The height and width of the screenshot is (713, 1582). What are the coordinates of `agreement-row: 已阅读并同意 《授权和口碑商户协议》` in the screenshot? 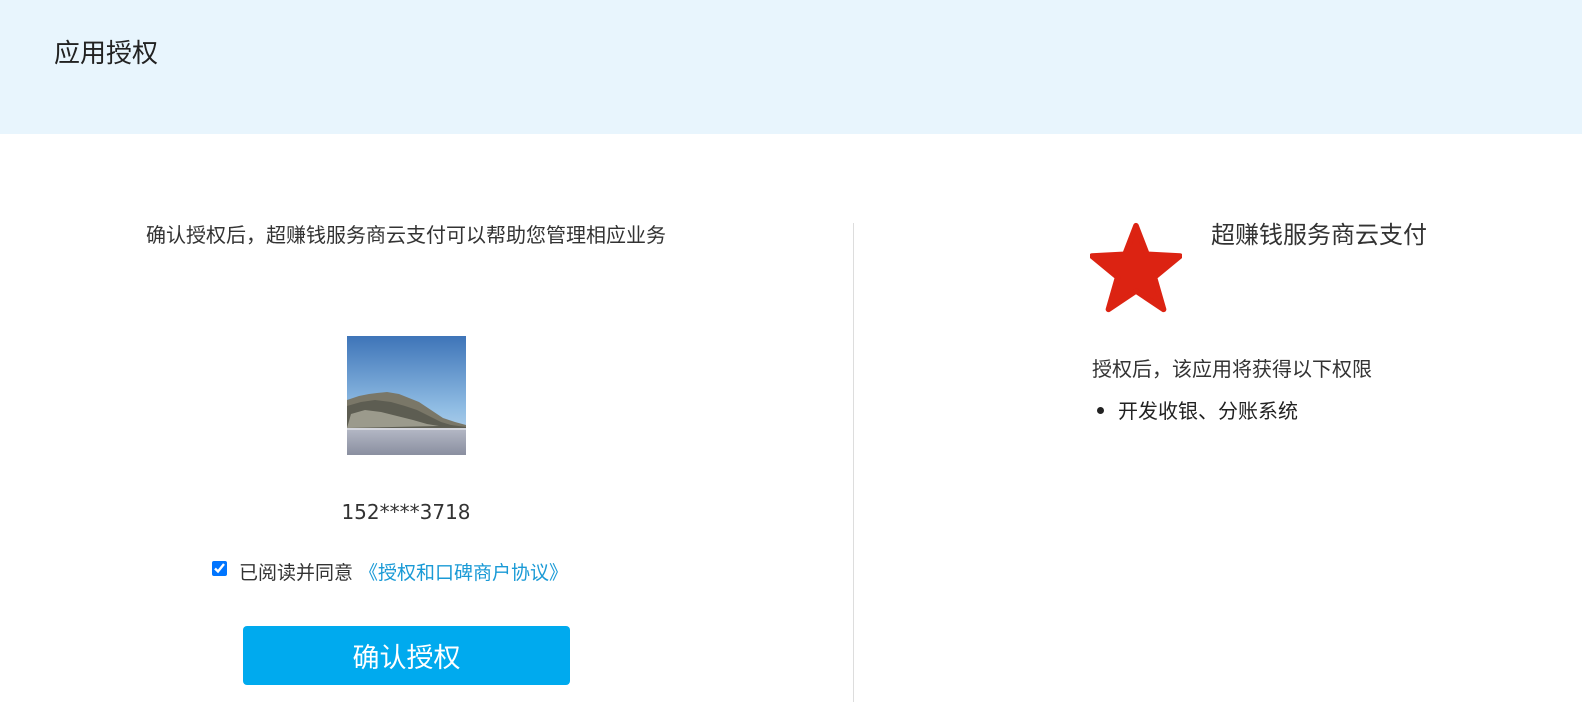 It's located at (390, 571).